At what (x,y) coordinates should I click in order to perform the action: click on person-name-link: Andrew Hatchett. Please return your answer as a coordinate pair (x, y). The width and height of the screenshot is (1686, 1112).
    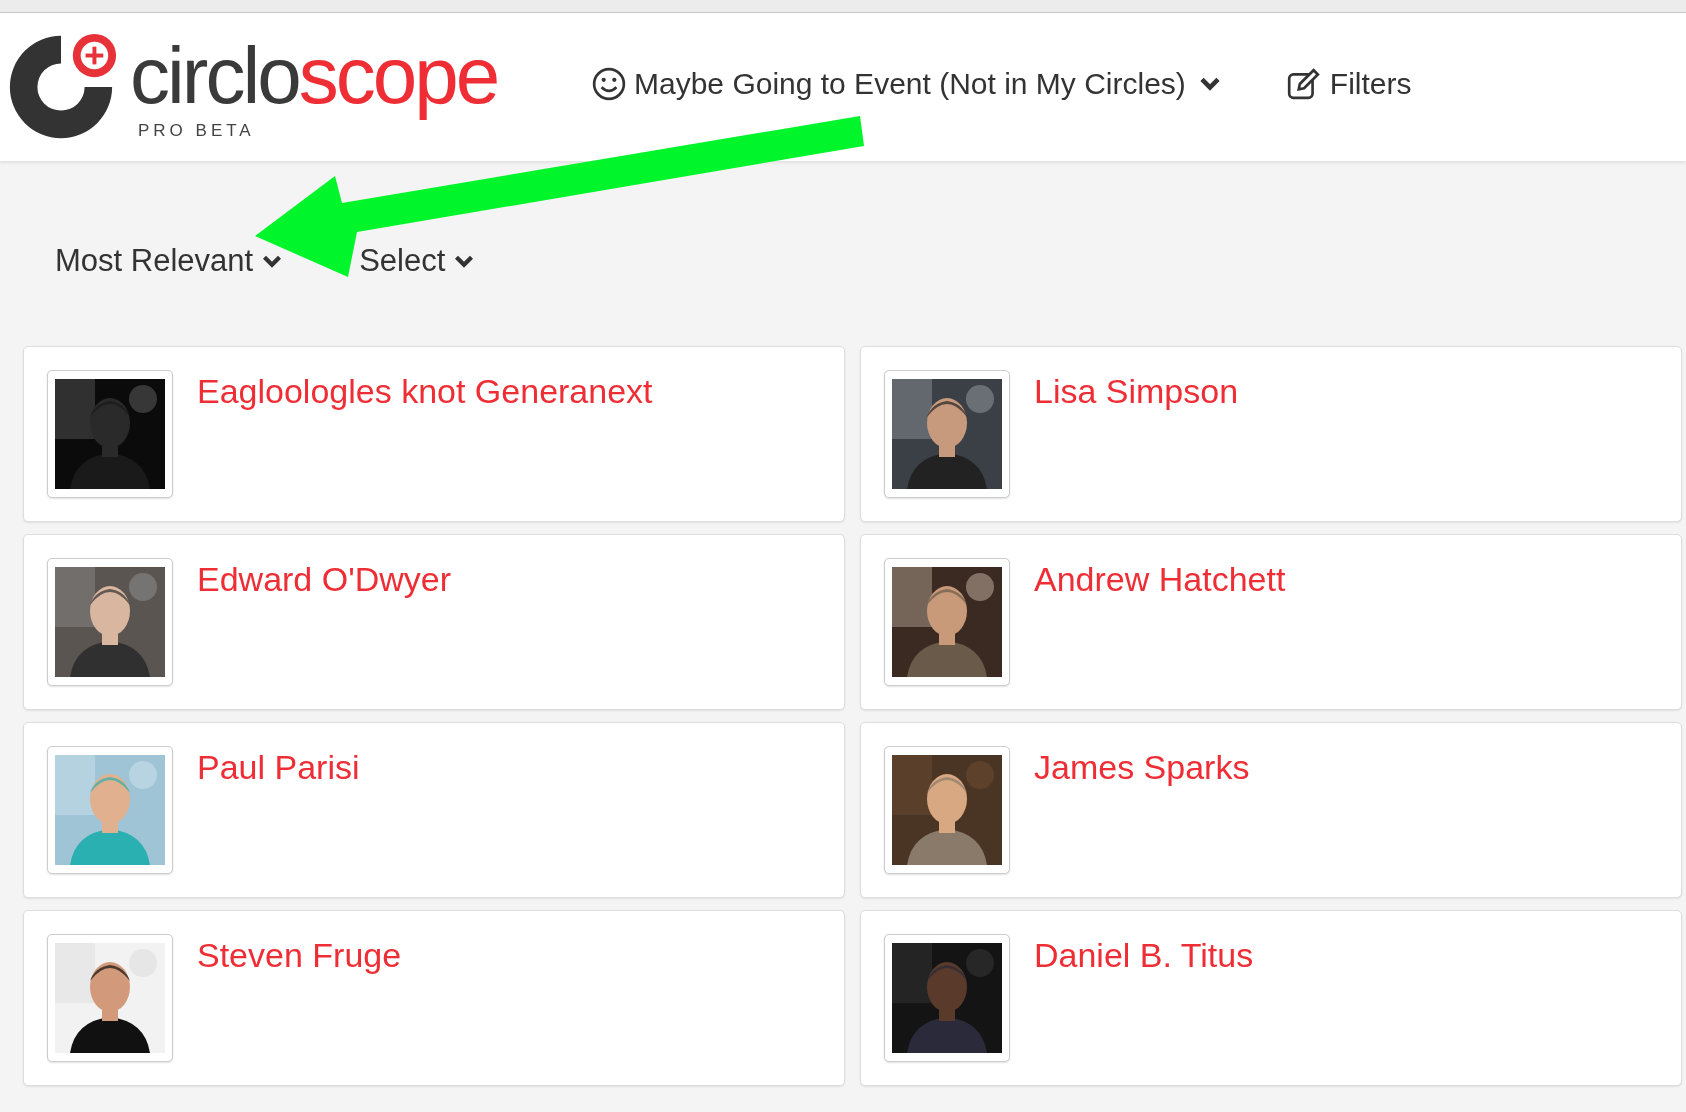
    Looking at the image, I should click on (1160, 579).